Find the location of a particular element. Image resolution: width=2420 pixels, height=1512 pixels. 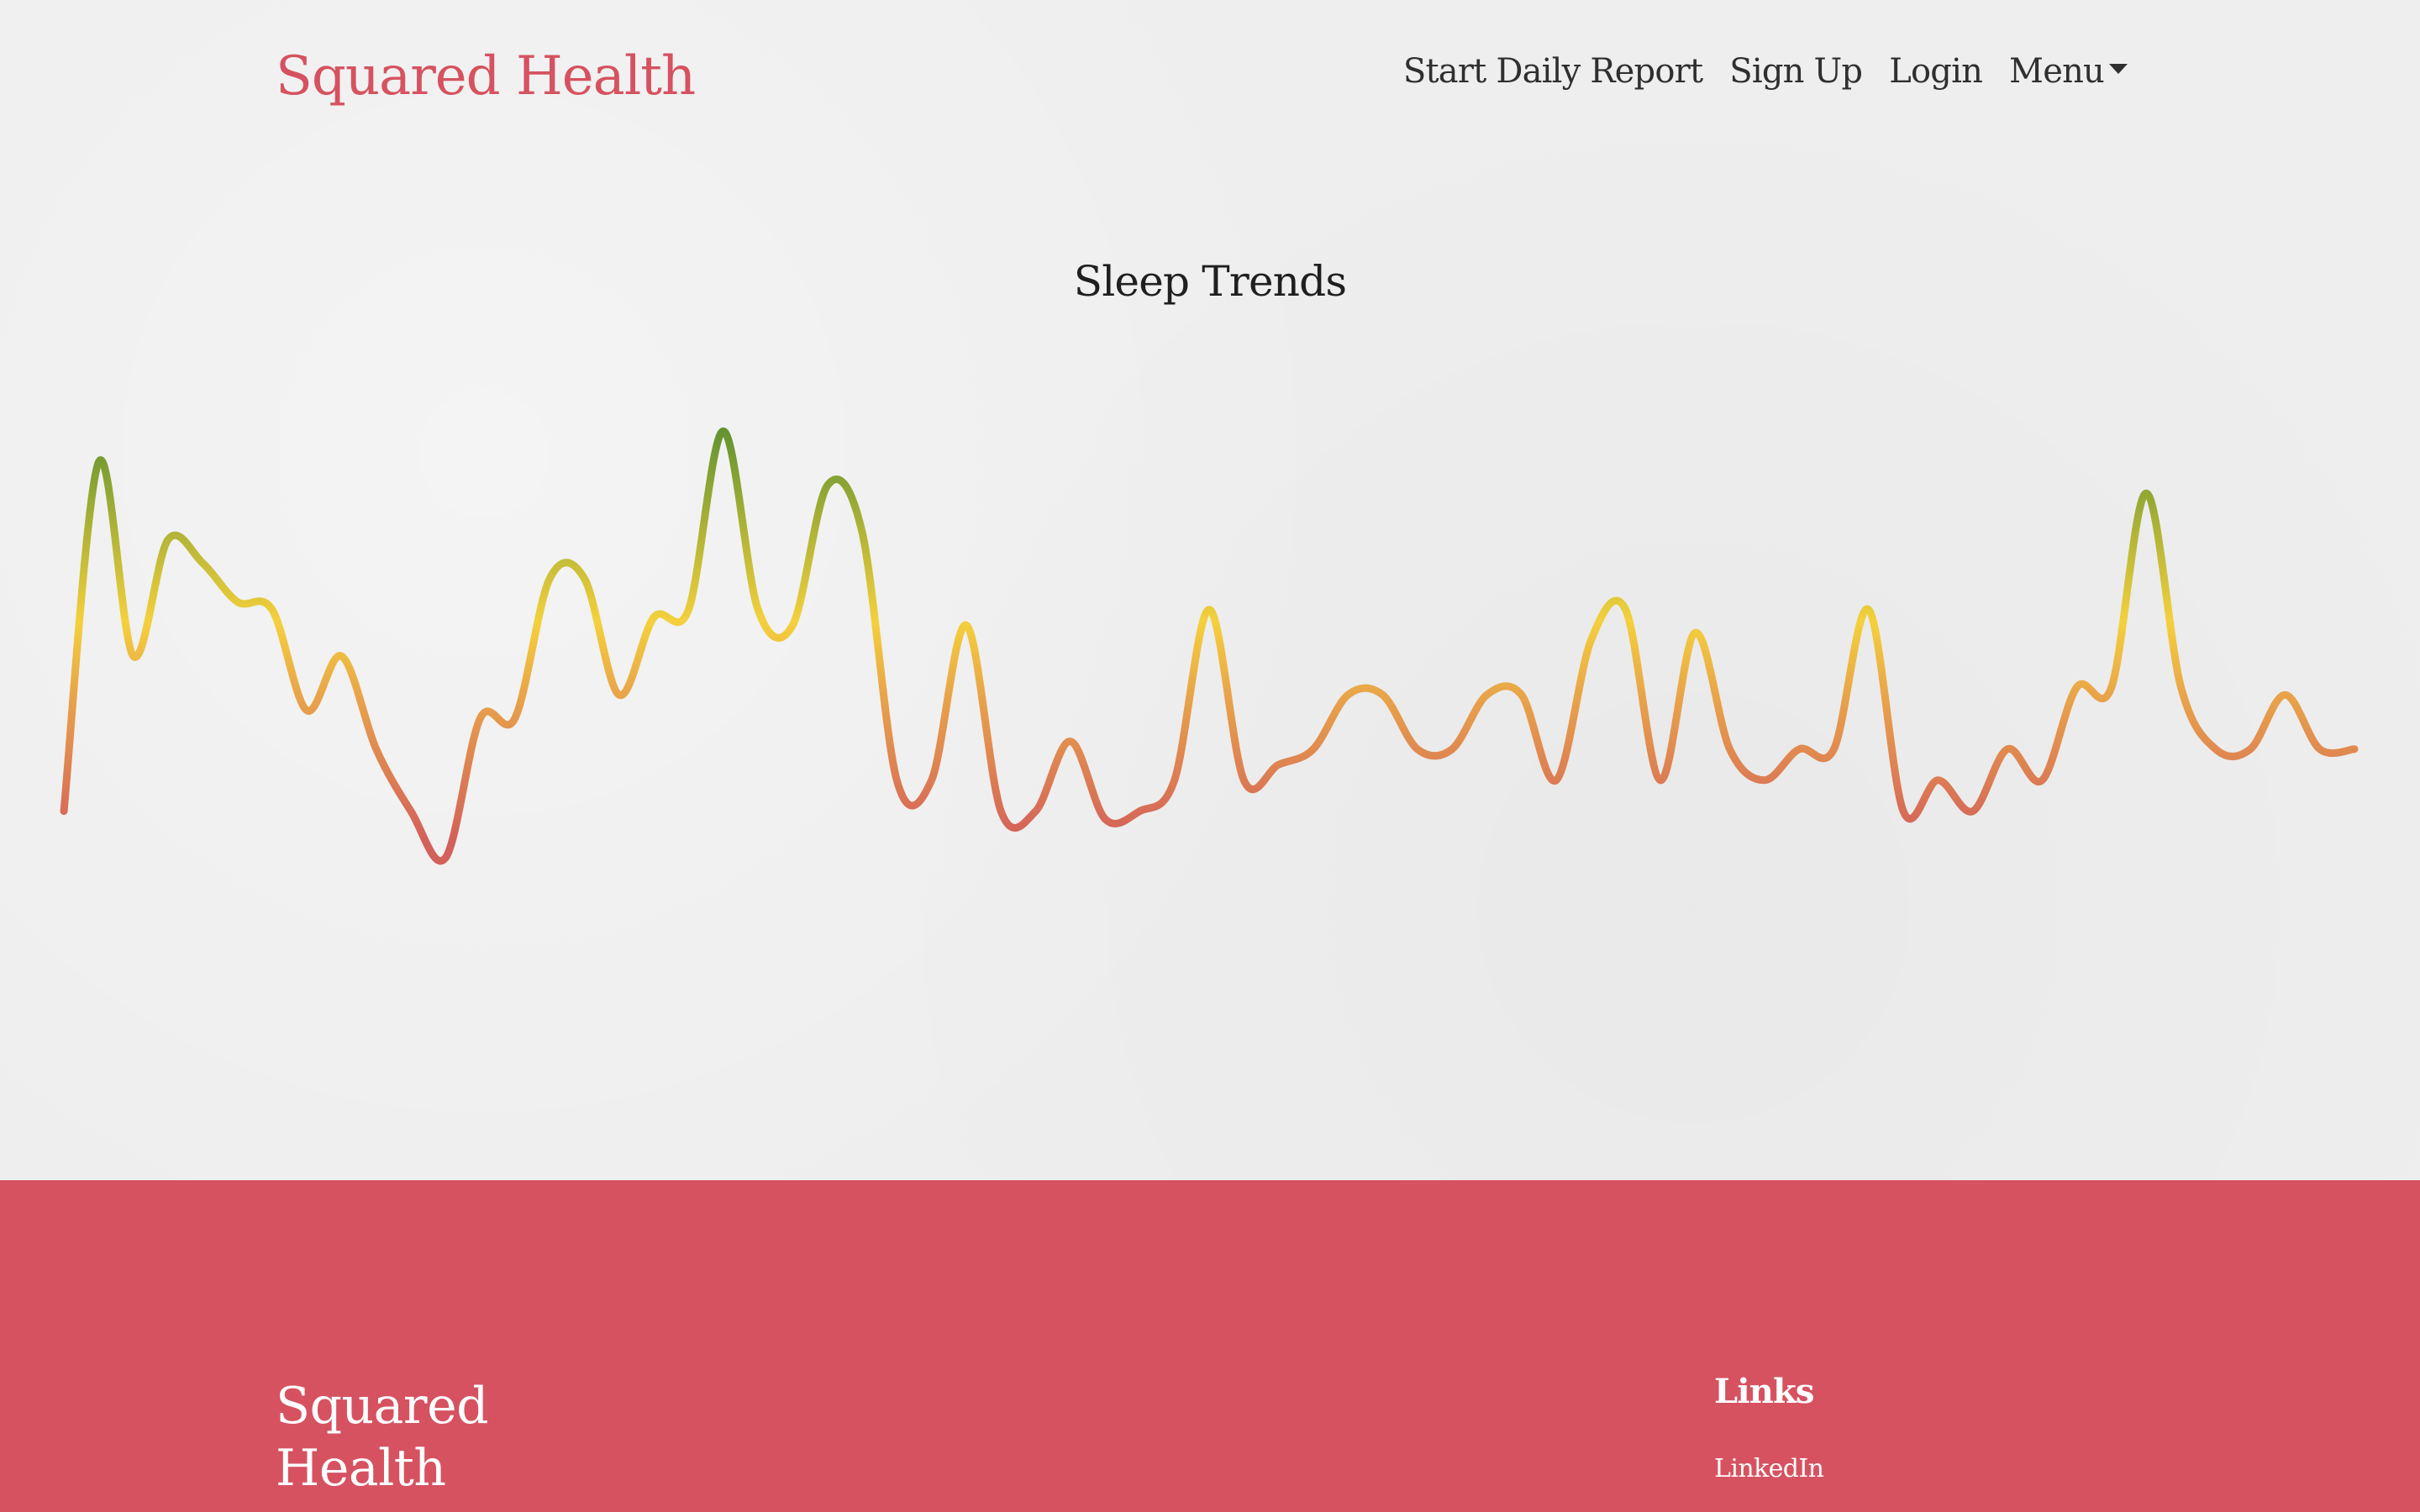

footer-brand: Squared Health is located at coordinates (382, 1437).